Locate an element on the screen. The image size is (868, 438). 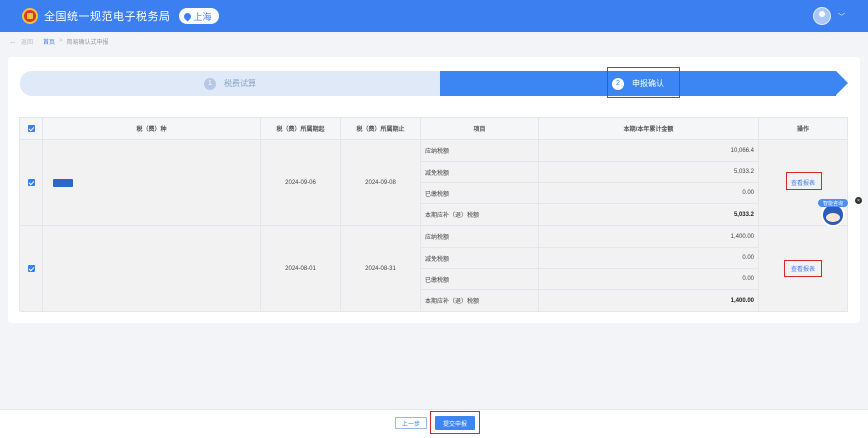
region-label: 上海 is located at coordinates (202, 16).